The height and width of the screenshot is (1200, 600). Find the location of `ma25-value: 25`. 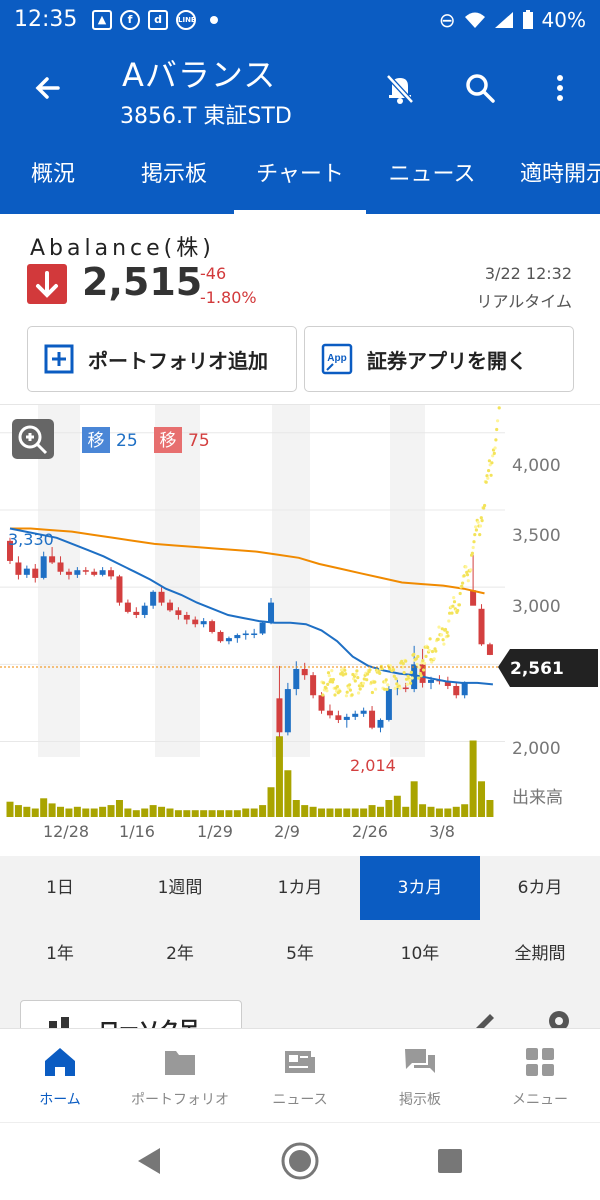

ma25-value: 25 is located at coordinates (127, 441).